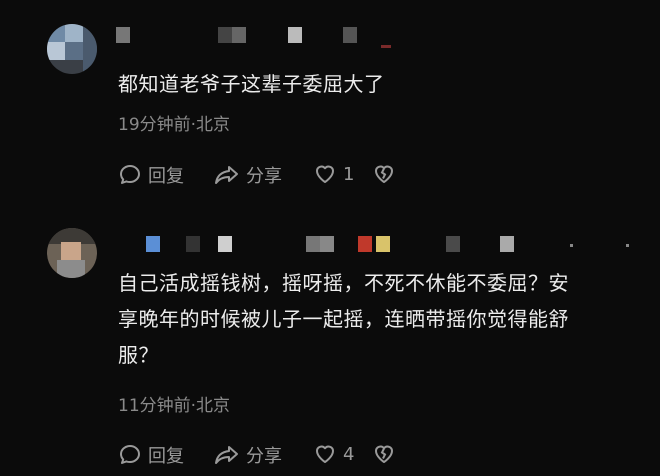 This screenshot has width=660, height=476. Describe the element at coordinates (349, 174) in the screenshot. I see `like-count: 1` at that location.